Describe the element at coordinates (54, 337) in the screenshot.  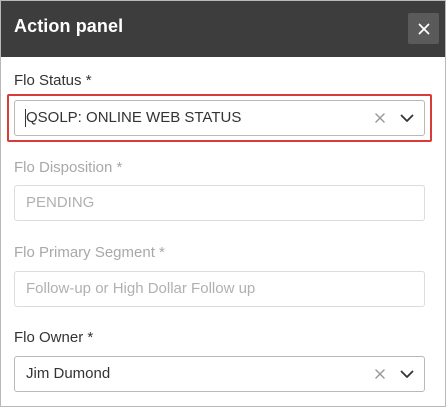
I see `flo-owner-label: Flo Owner *` at that location.